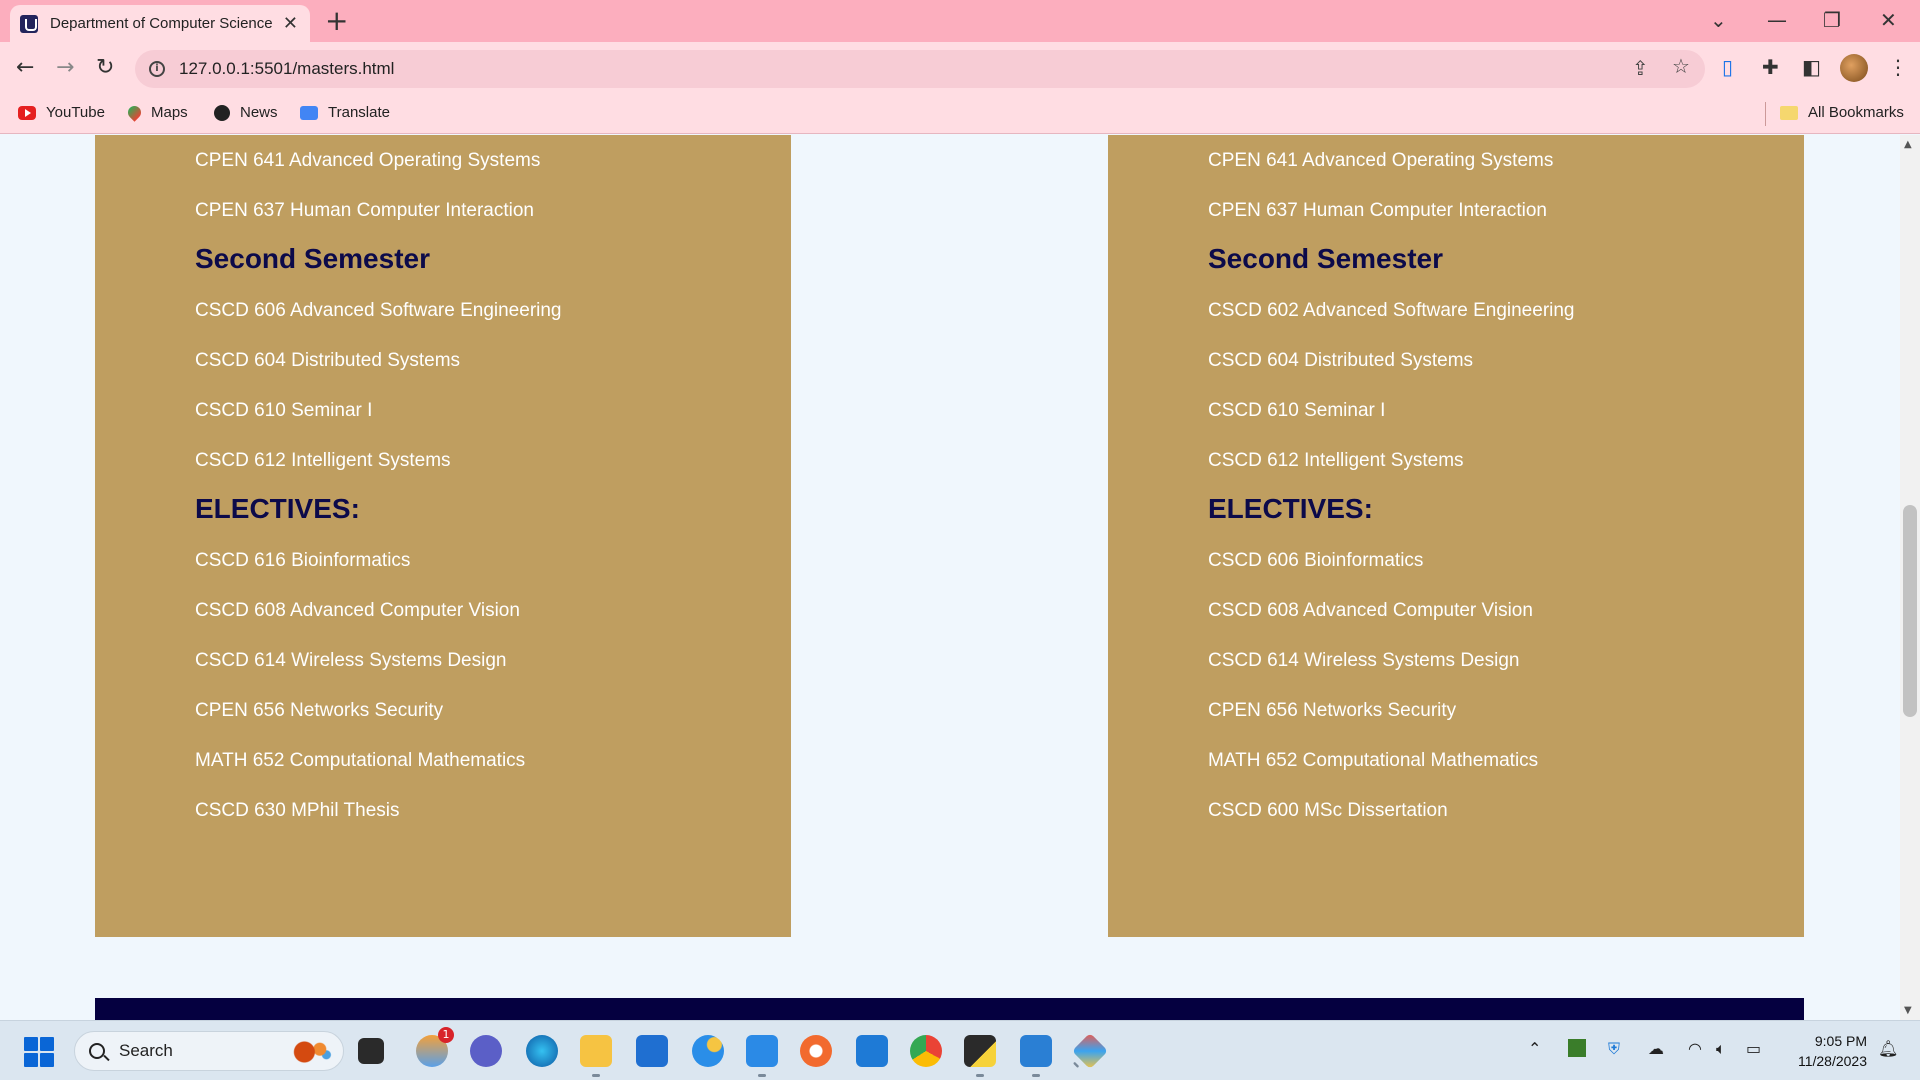 Image resolution: width=1920 pixels, height=1080 pixels. I want to click on minimize-button: —, so click(1777, 20).